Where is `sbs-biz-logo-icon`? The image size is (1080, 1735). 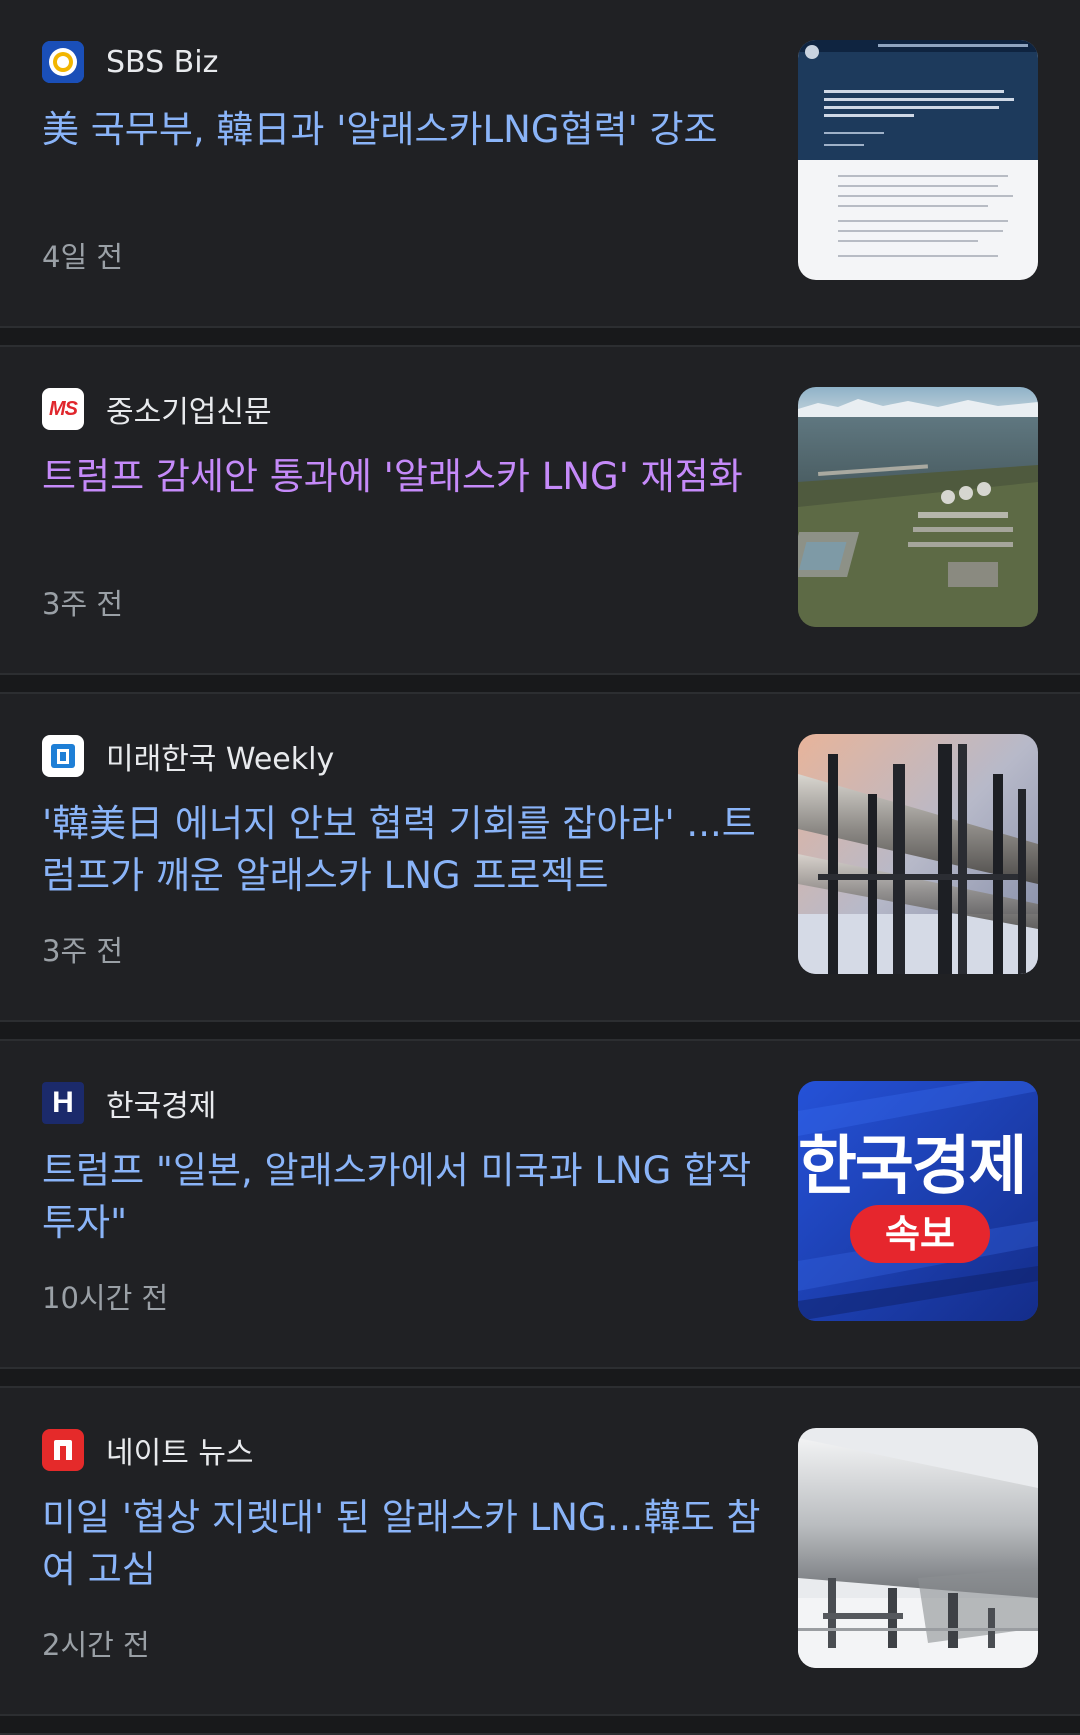 sbs-biz-logo-icon is located at coordinates (63, 62).